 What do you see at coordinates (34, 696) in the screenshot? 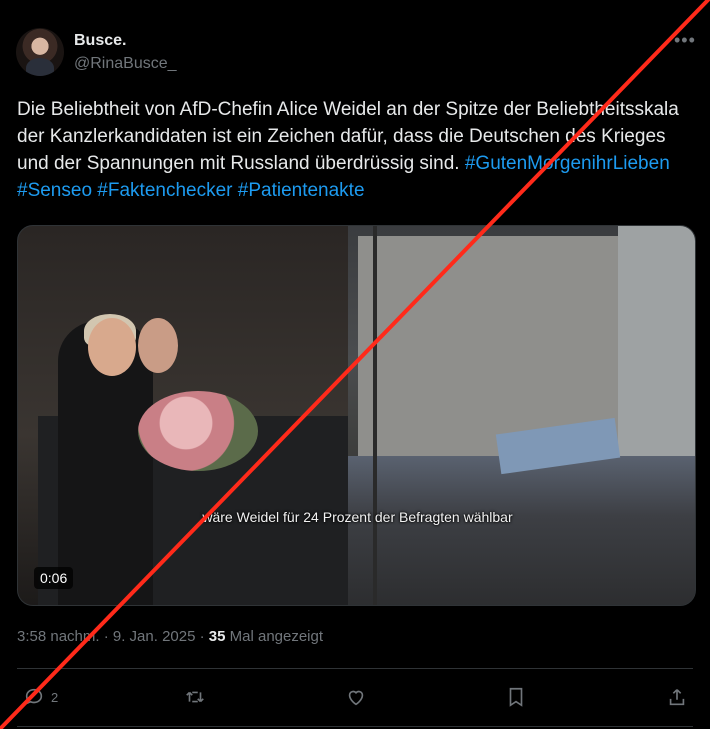
I see `reply-icon` at bounding box center [34, 696].